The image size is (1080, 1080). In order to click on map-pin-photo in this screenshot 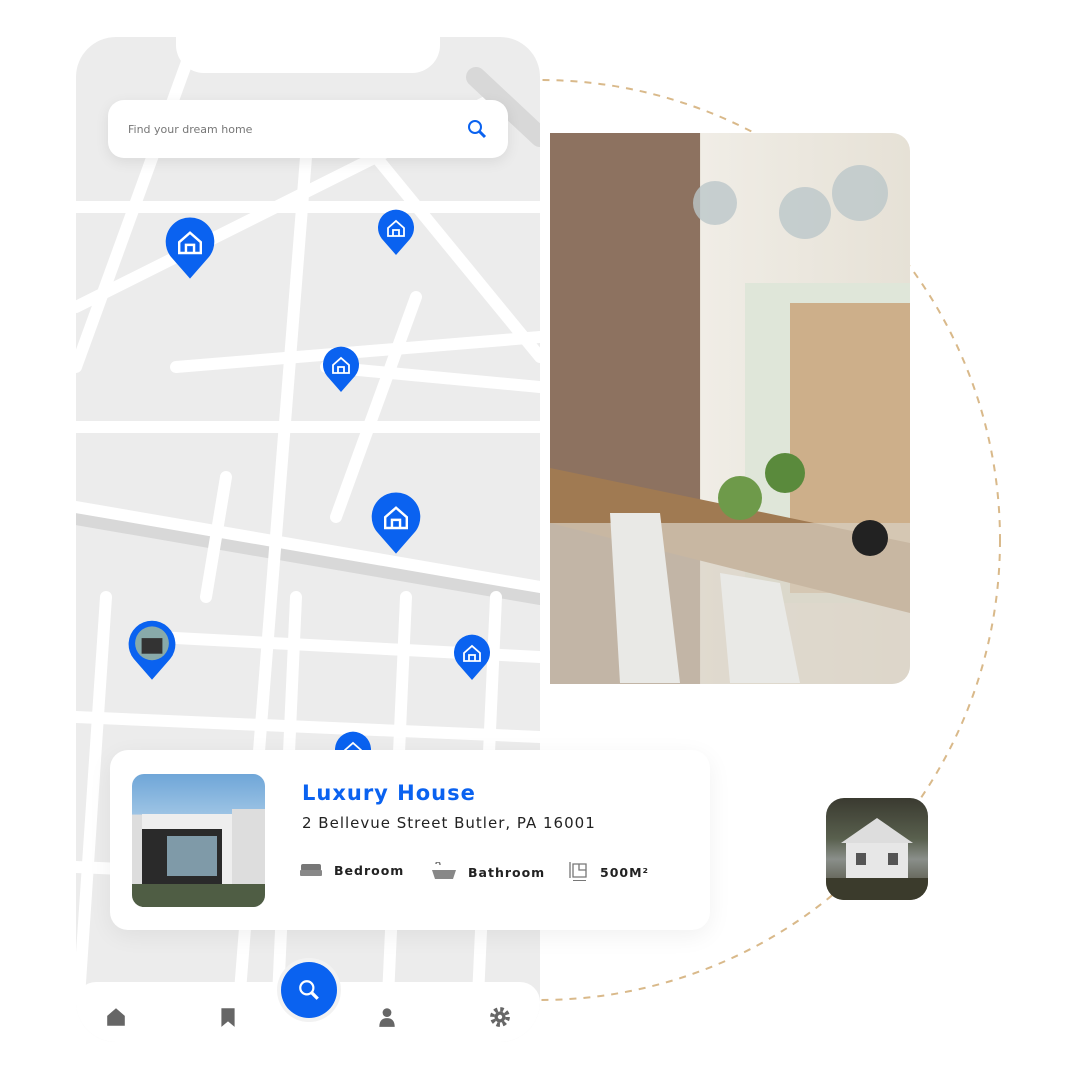, I will do `click(152, 652)`.